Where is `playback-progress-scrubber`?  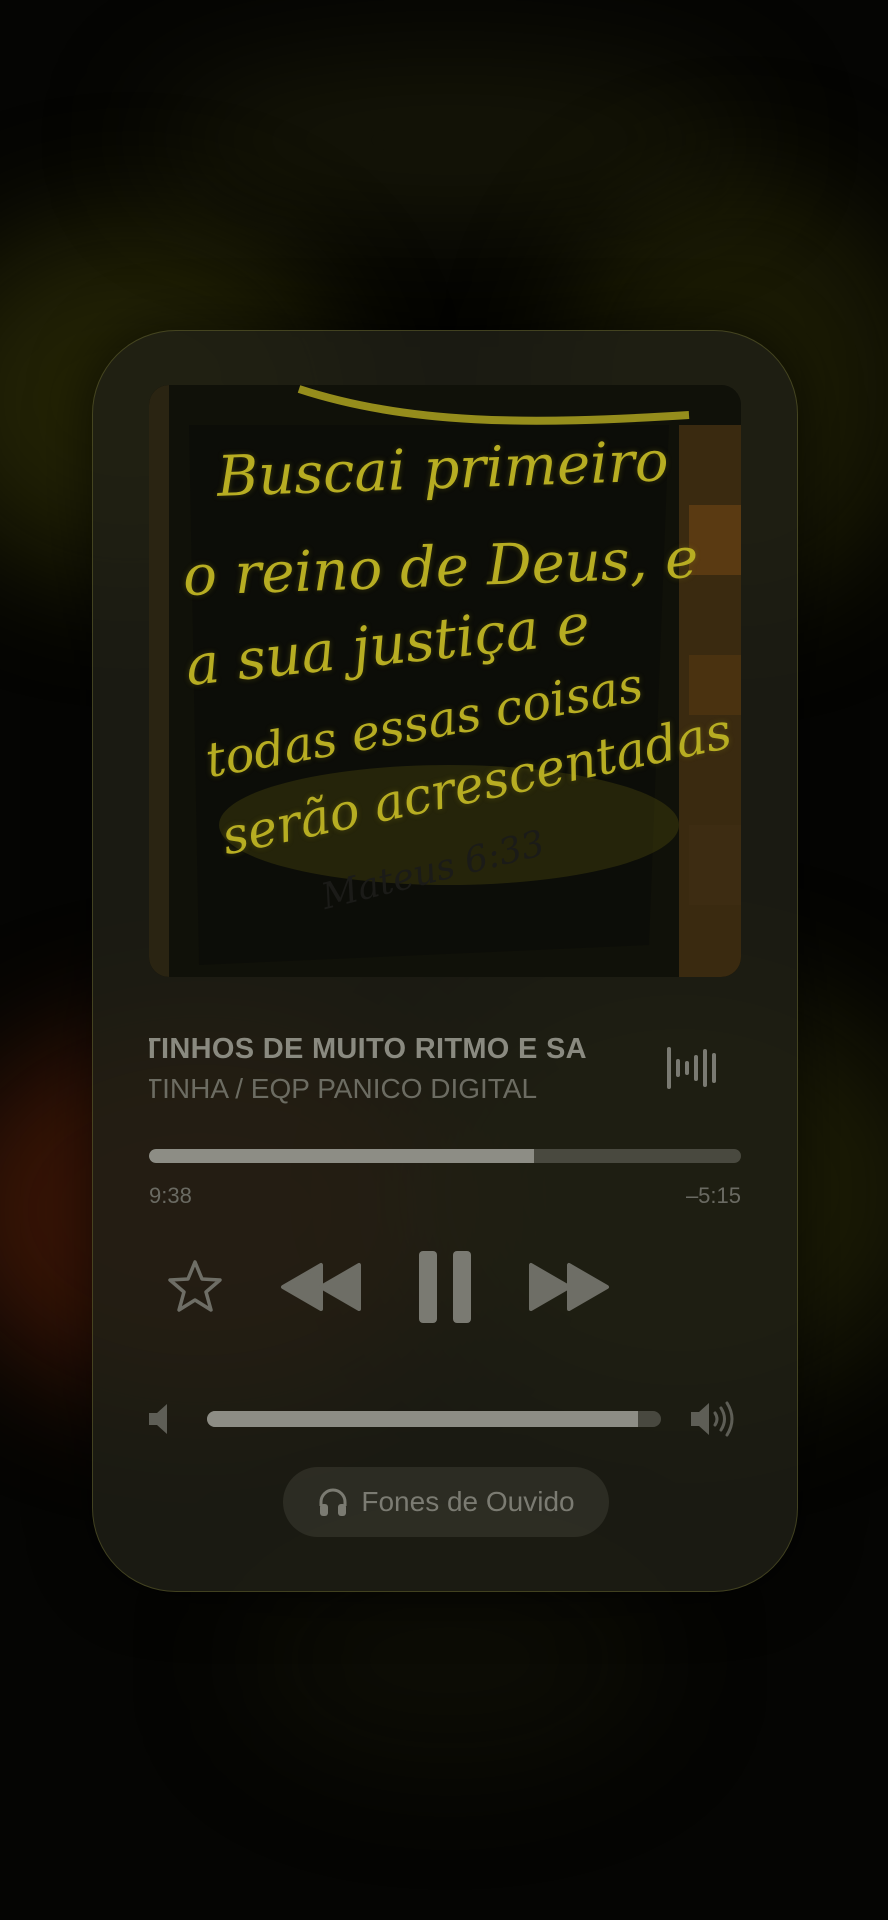
playback-progress-scrubber is located at coordinates (445, 1156).